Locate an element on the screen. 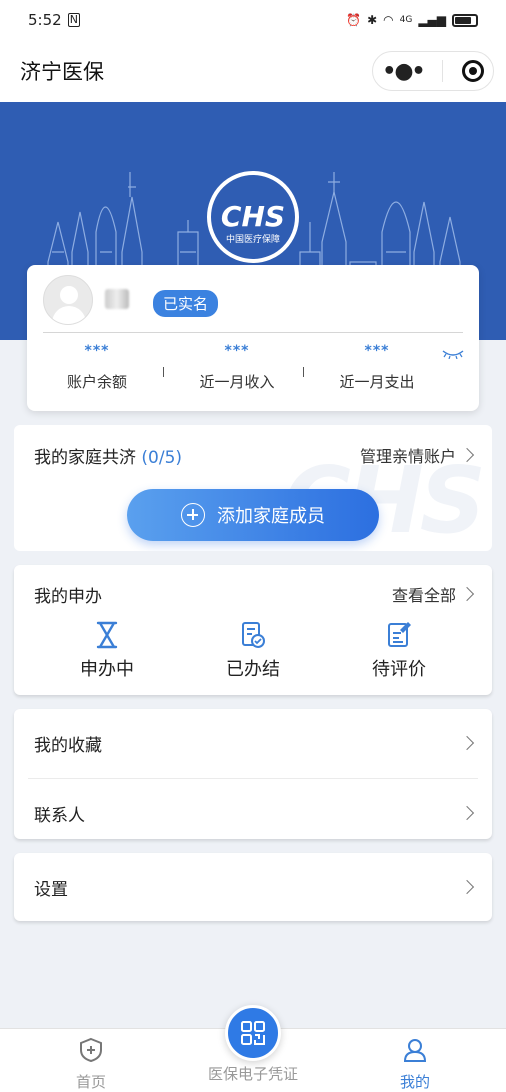  alarm-icon: ⏰ is located at coordinates (354, 20).